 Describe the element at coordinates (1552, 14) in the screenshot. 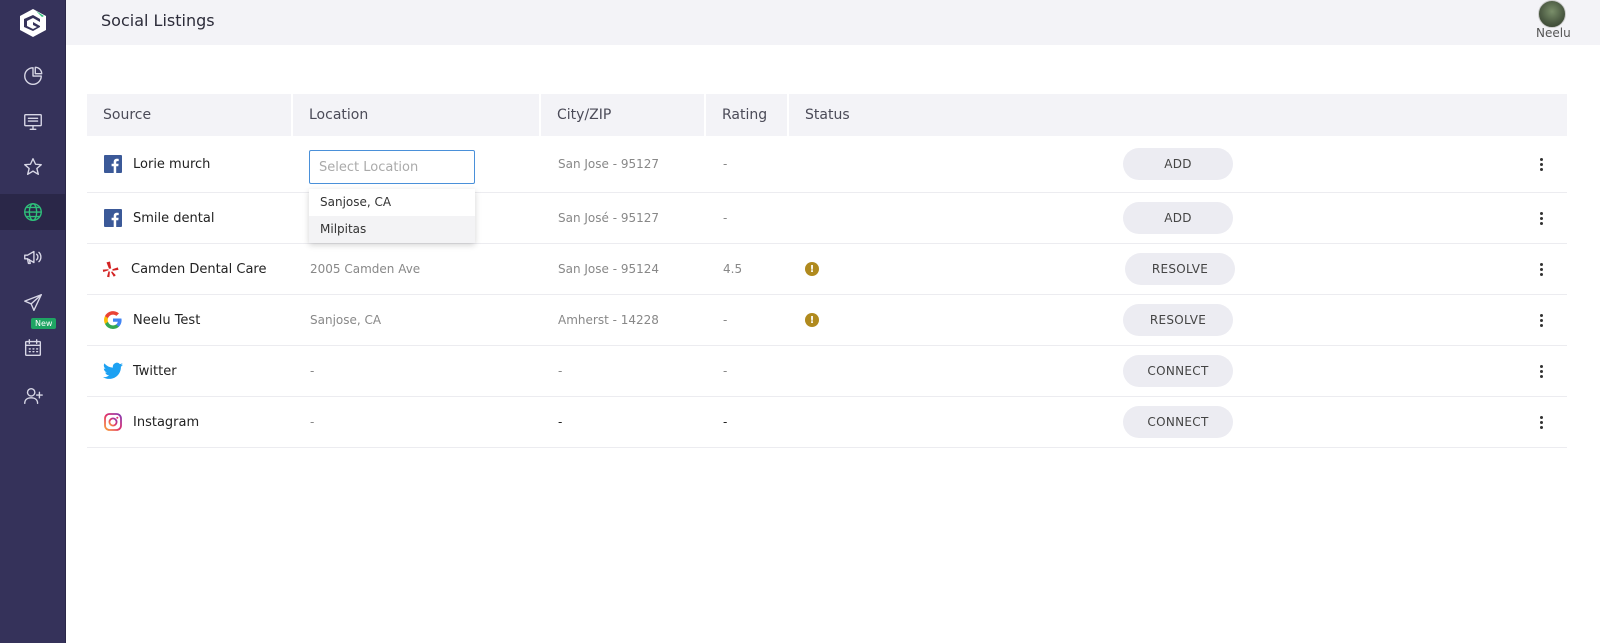

I see `avatar` at that location.